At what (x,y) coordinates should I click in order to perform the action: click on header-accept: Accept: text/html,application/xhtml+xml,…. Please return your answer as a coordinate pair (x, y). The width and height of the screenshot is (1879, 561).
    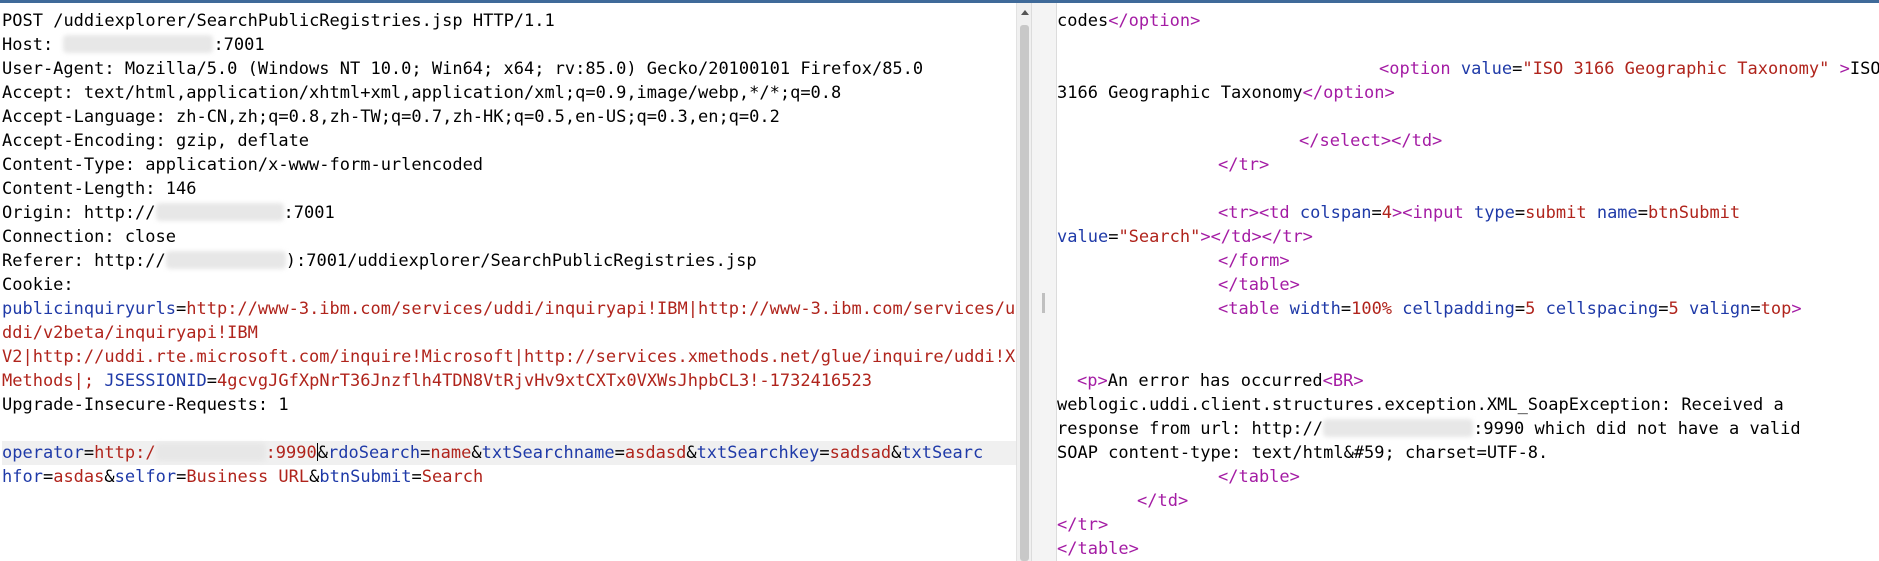
    Looking at the image, I should click on (422, 93).